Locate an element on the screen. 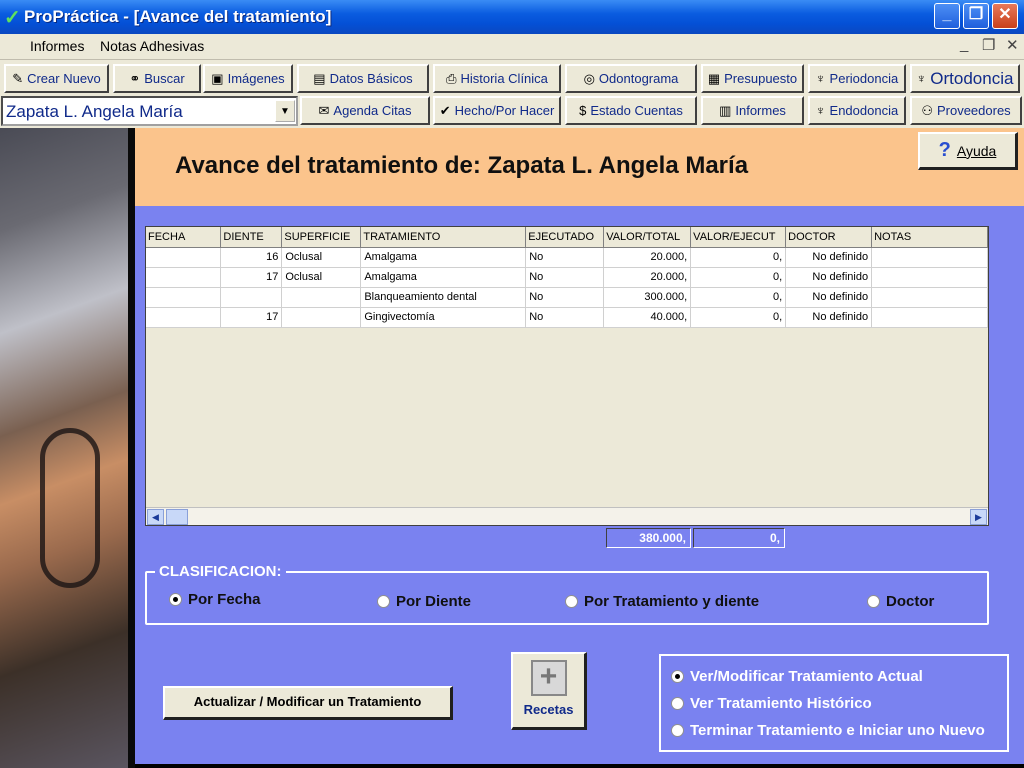 The width and height of the screenshot is (1024, 768). button-label: Historia Clínica is located at coordinates (504, 78).